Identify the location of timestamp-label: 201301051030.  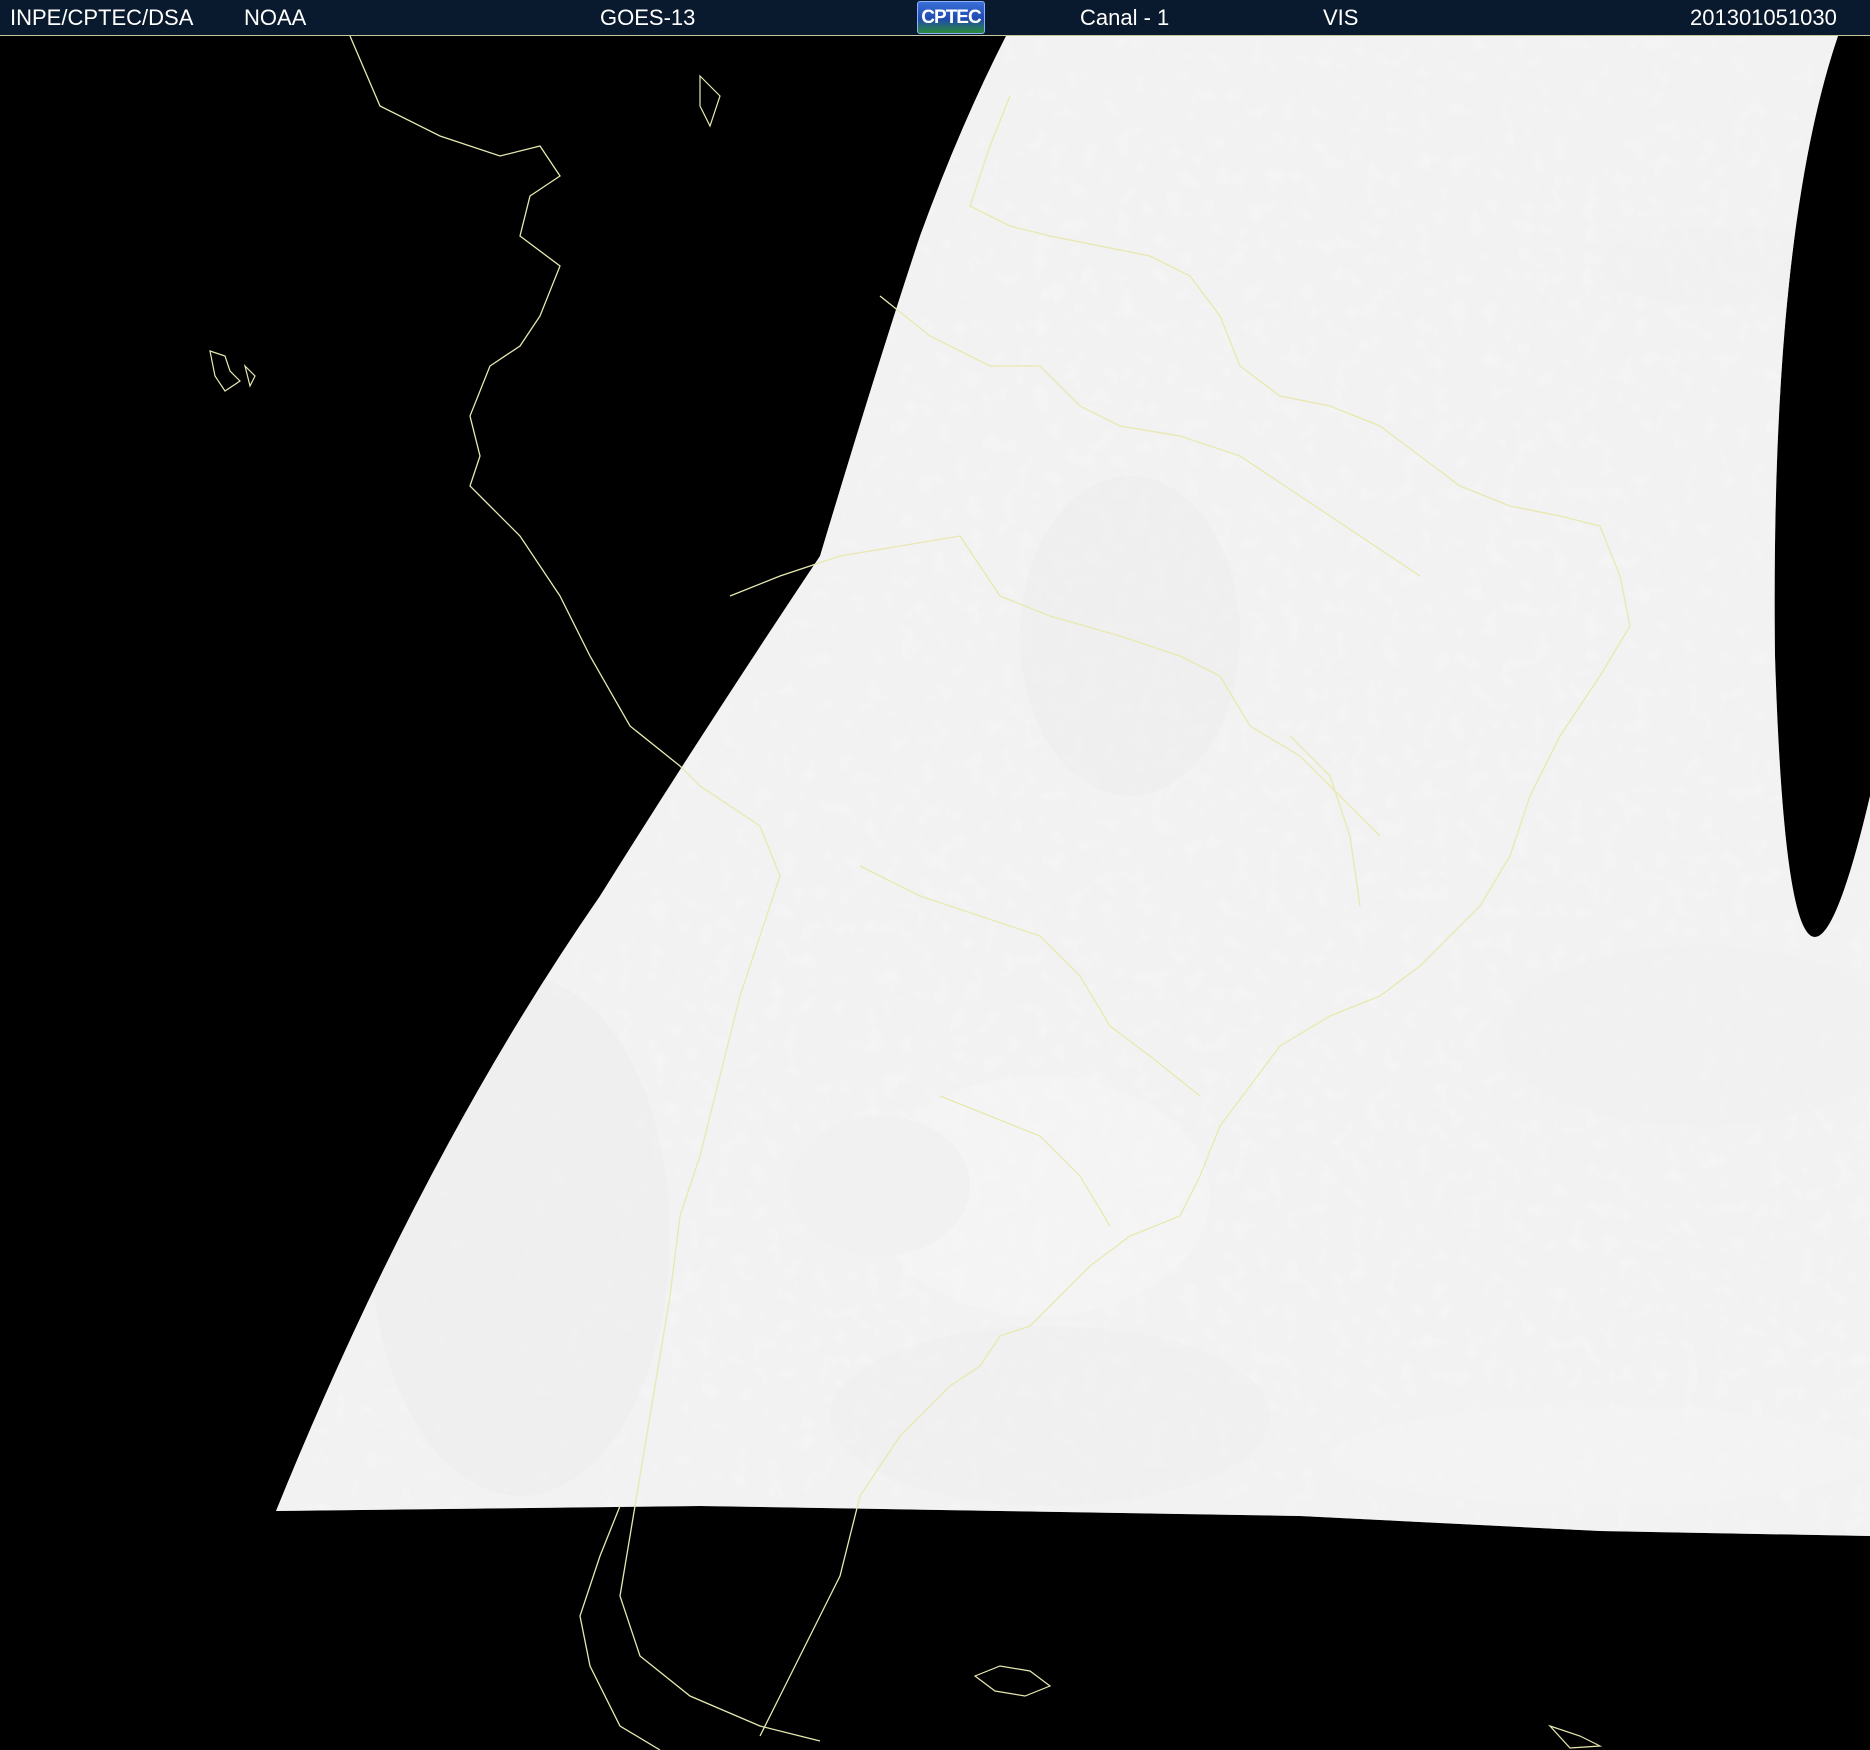
(1763, 17).